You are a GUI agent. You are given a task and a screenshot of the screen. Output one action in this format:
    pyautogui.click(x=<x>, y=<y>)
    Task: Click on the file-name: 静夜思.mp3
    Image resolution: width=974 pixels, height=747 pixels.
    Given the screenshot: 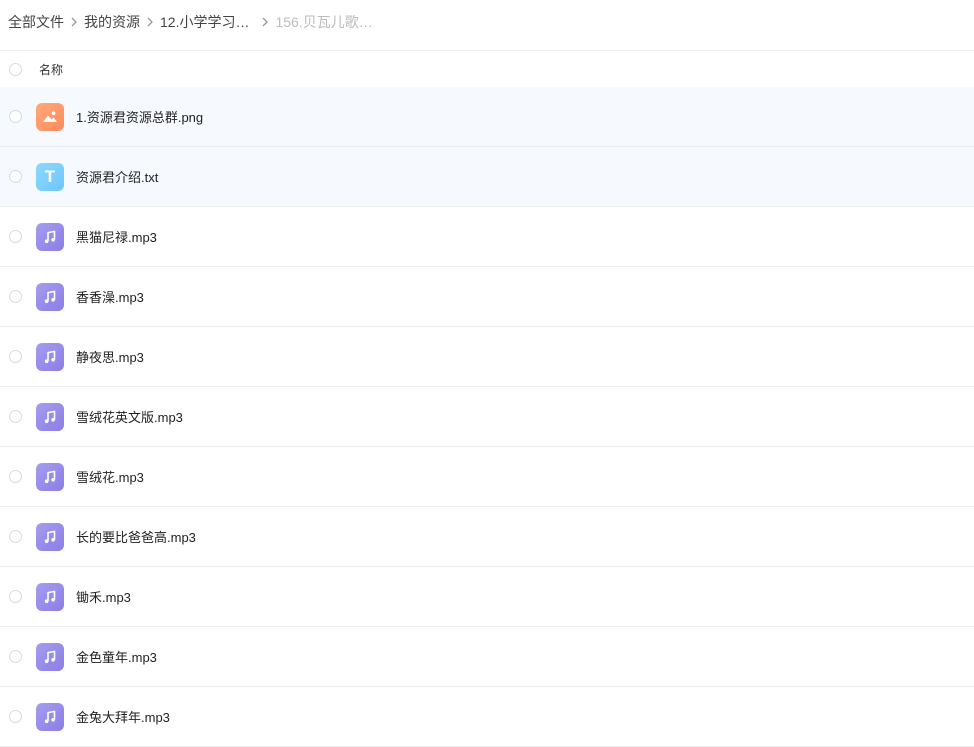 What is the action you would take?
    pyautogui.click(x=110, y=356)
    